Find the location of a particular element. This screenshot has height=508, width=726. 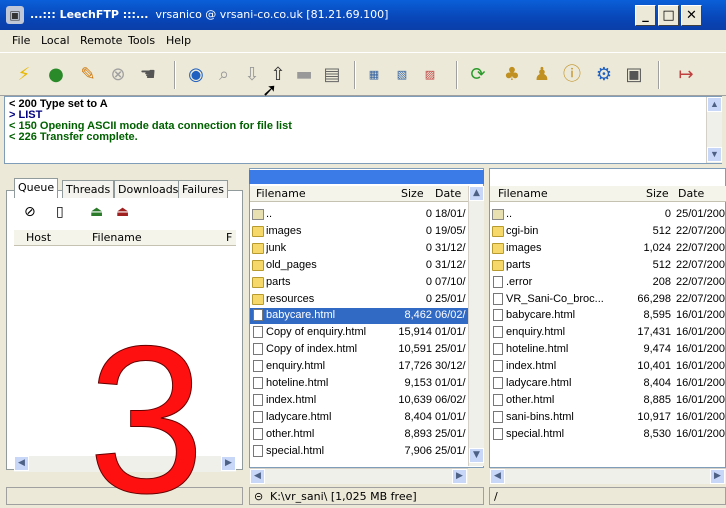

sync-icon: ⟳ is located at coordinates (478, 75).